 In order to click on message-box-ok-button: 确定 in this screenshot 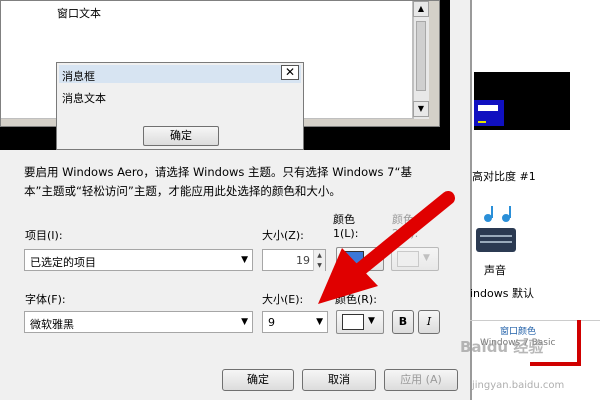, I will do `click(181, 136)`.